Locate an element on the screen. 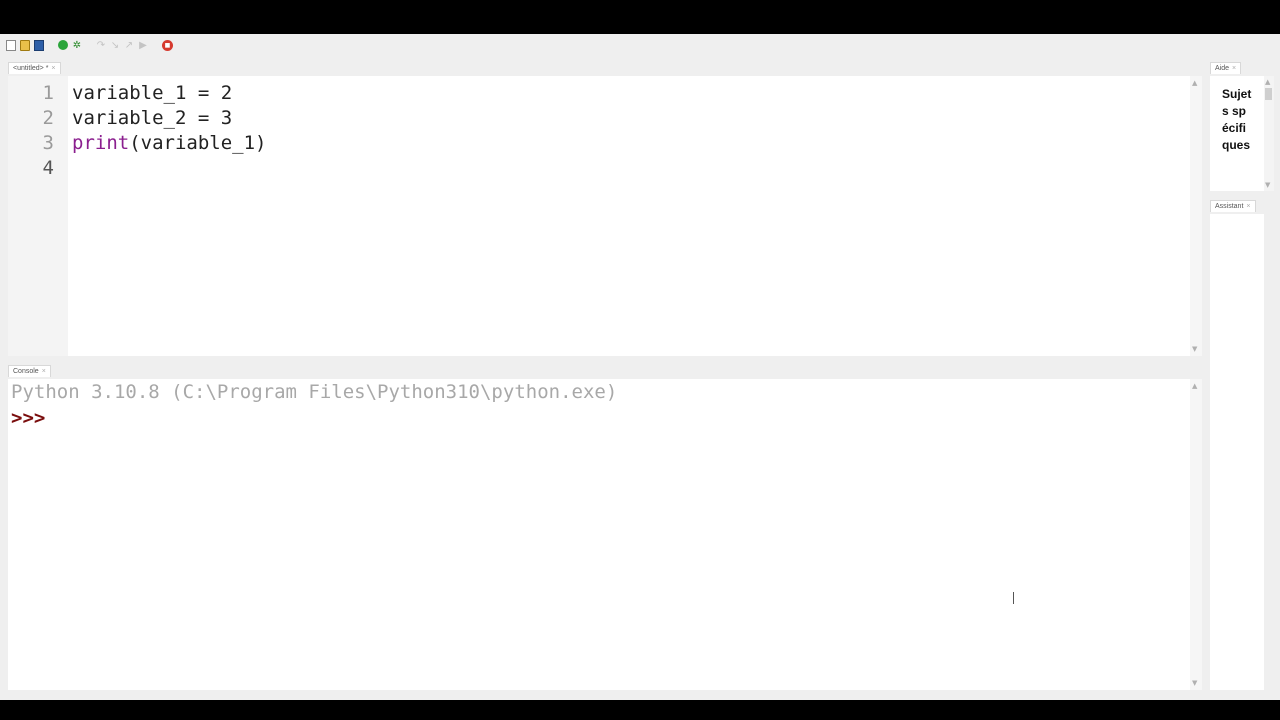 The width and height of the screenshot is (1280, 720). code-line: variable_2 = 3 is located at coordinates (152, 118).